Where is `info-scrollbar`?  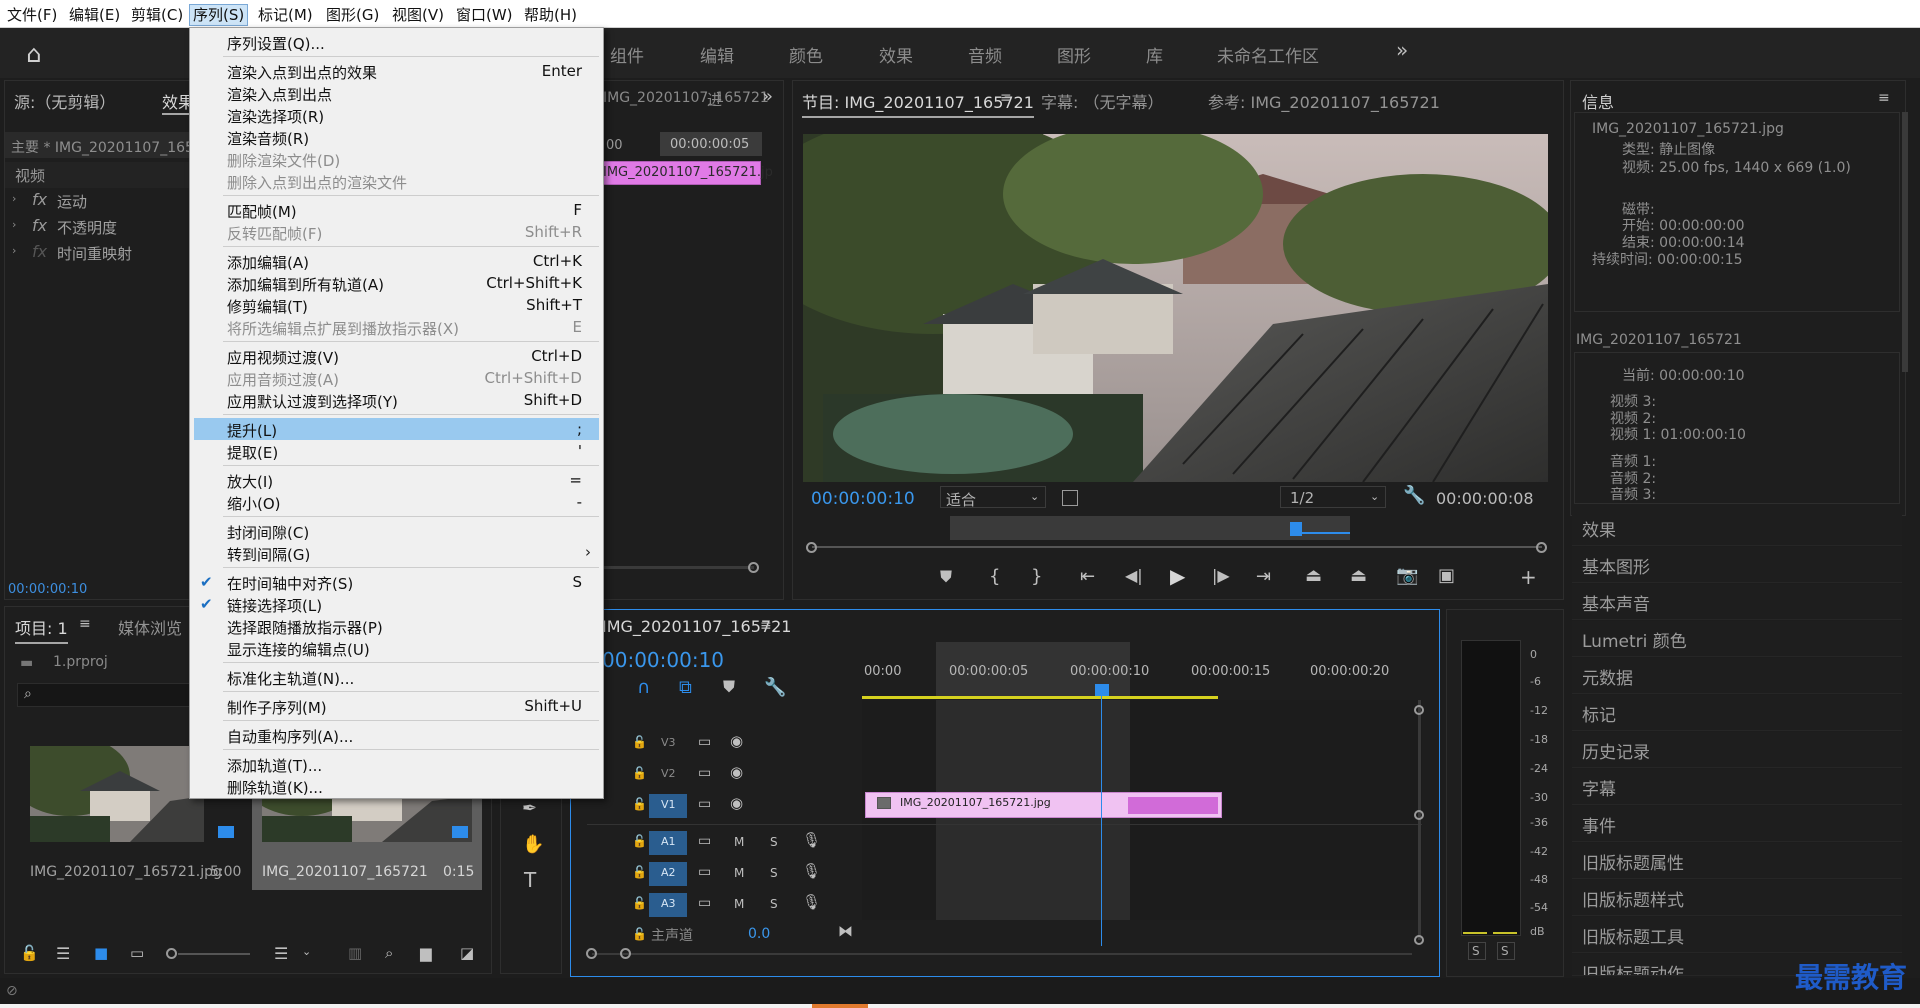
info-scrollbar is located at coordinates (1905, 242).